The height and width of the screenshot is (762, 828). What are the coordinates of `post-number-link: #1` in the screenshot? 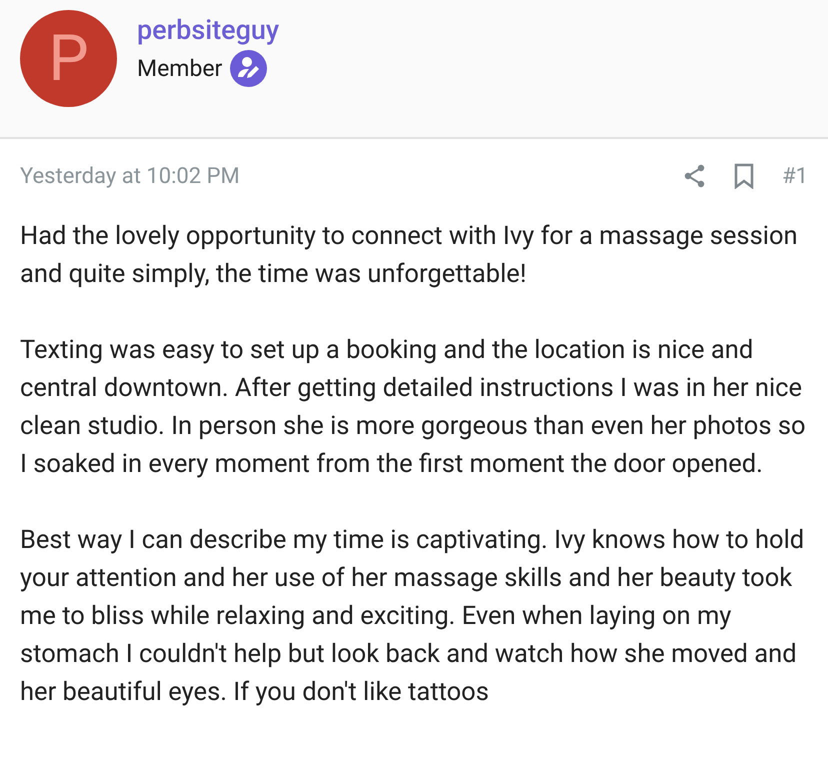 It's located at (795, 176).